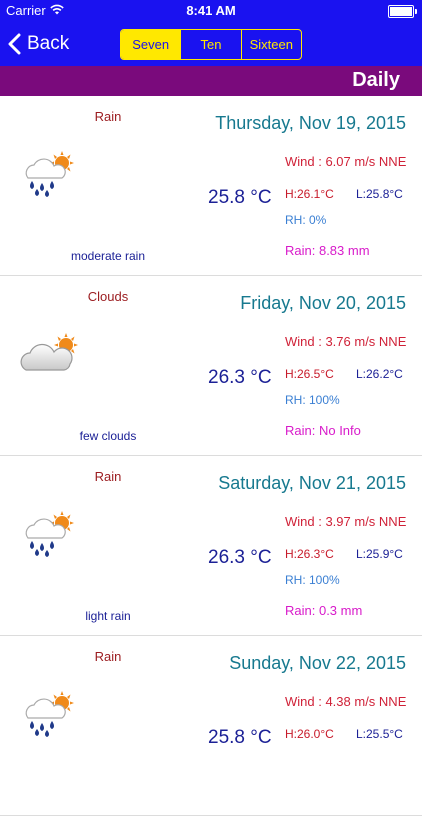 The image size is (422, 816). What do you see at coordinates (312, 483) in the screenshot?
I see `date-label: Saturday, Nov 21, 2015` at bounding box center [312, 483].